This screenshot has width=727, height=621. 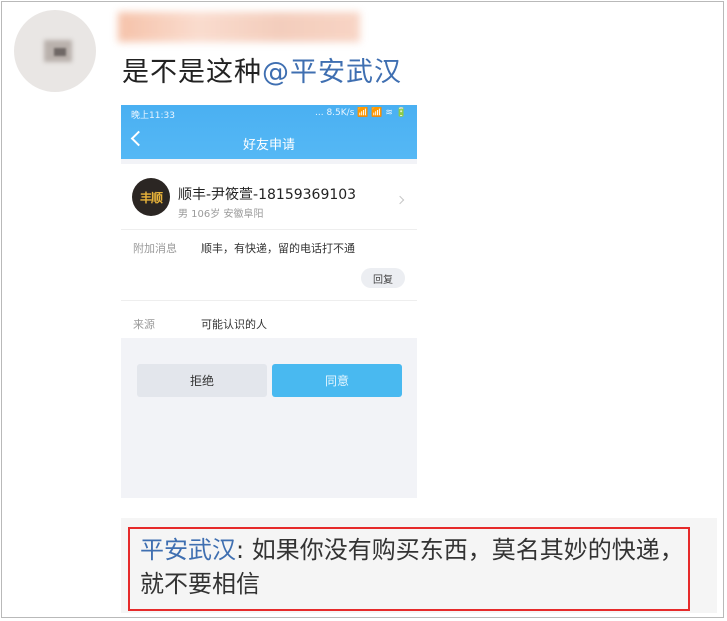 I want to click on avatar-image-detail, so click(x=60, y=52).